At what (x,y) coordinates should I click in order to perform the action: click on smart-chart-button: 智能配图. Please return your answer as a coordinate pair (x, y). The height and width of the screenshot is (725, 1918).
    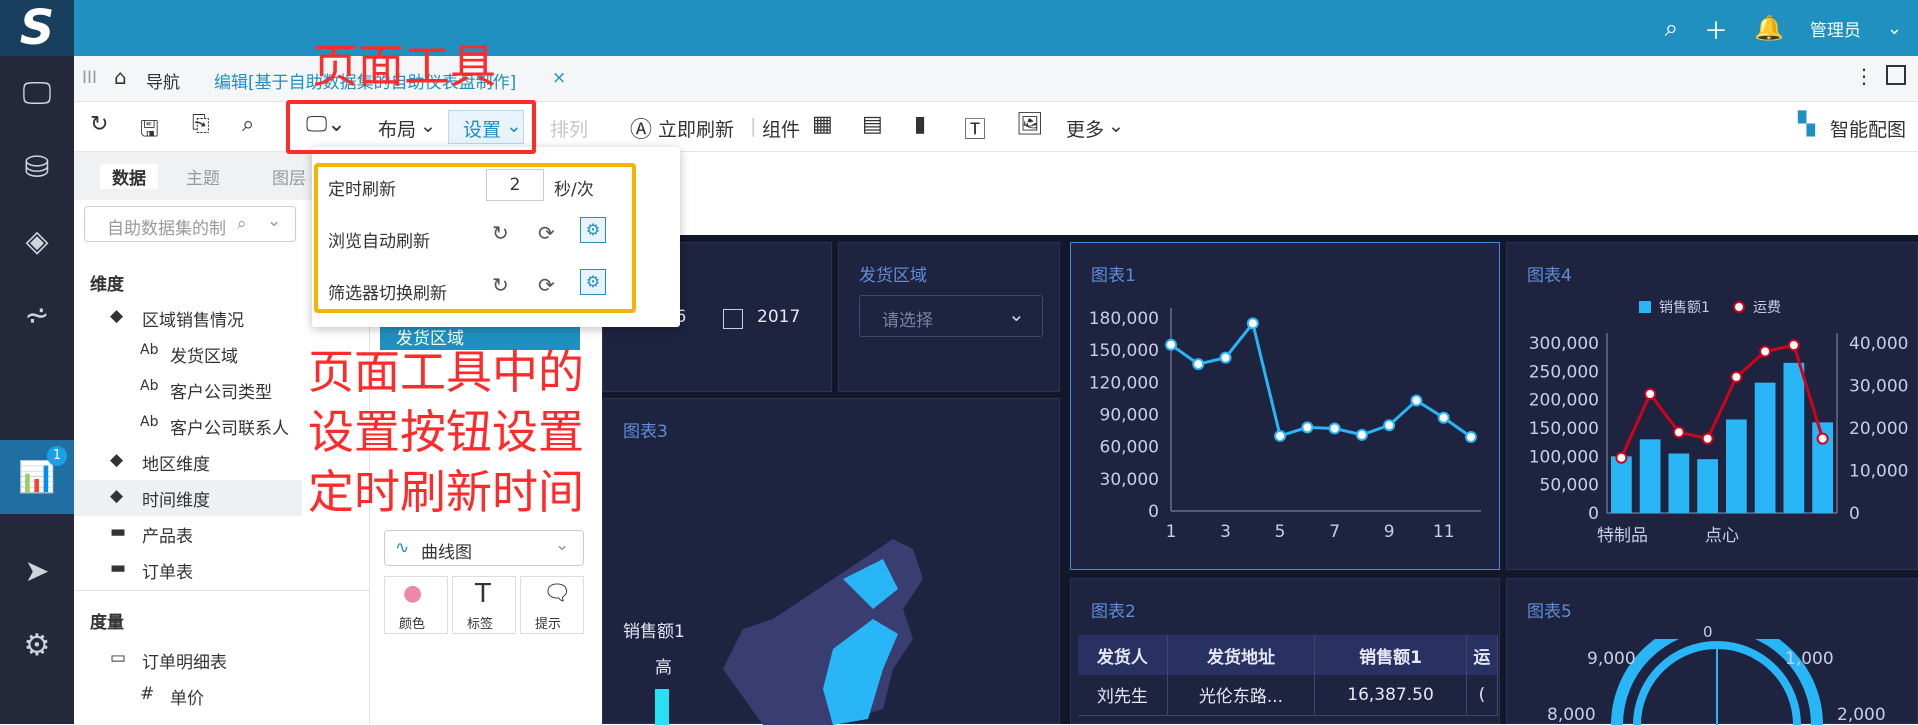
    Looking at the image, I should click on (1868, 128).